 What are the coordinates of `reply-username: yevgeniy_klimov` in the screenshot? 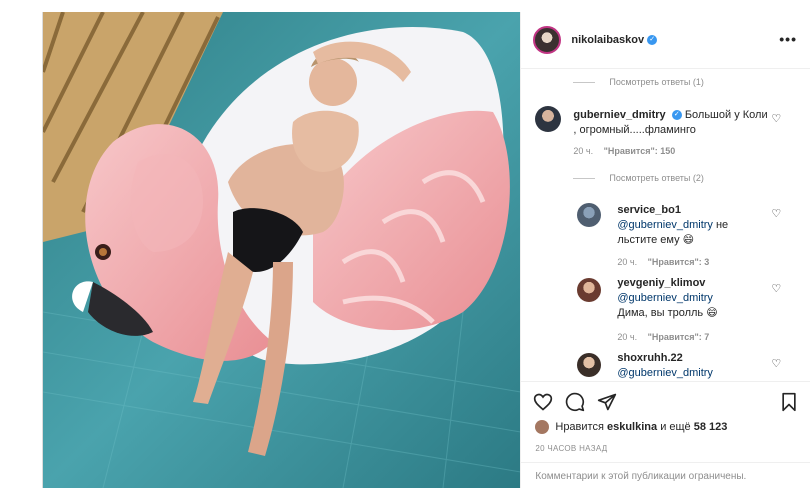 It's located at (661, 283).